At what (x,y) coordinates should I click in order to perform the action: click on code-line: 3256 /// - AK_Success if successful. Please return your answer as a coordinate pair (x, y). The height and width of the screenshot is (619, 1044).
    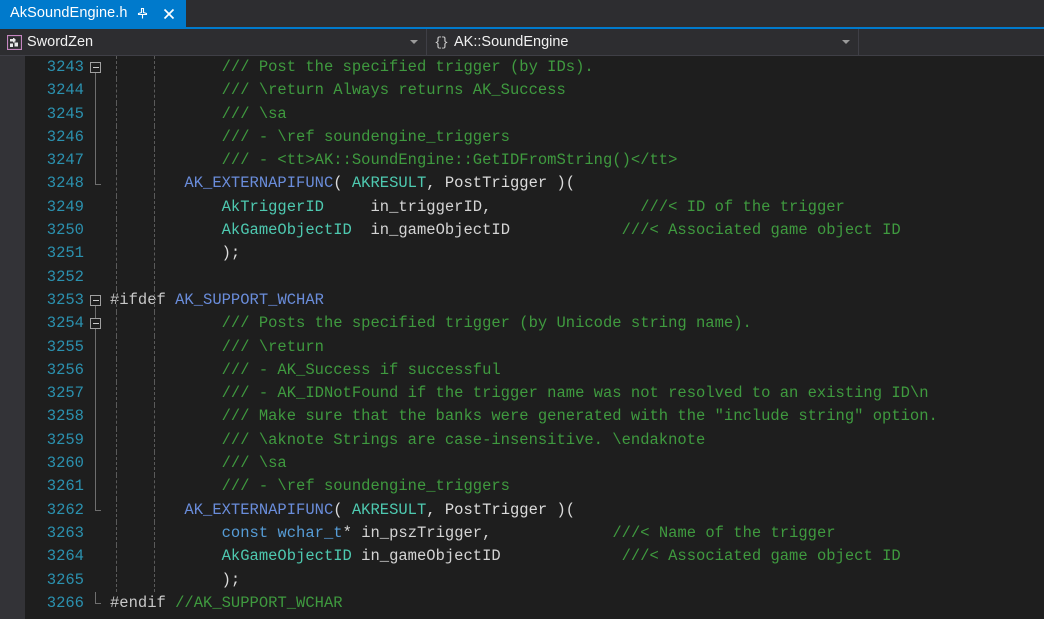
    Looking at the image, I should click on (522, 370).